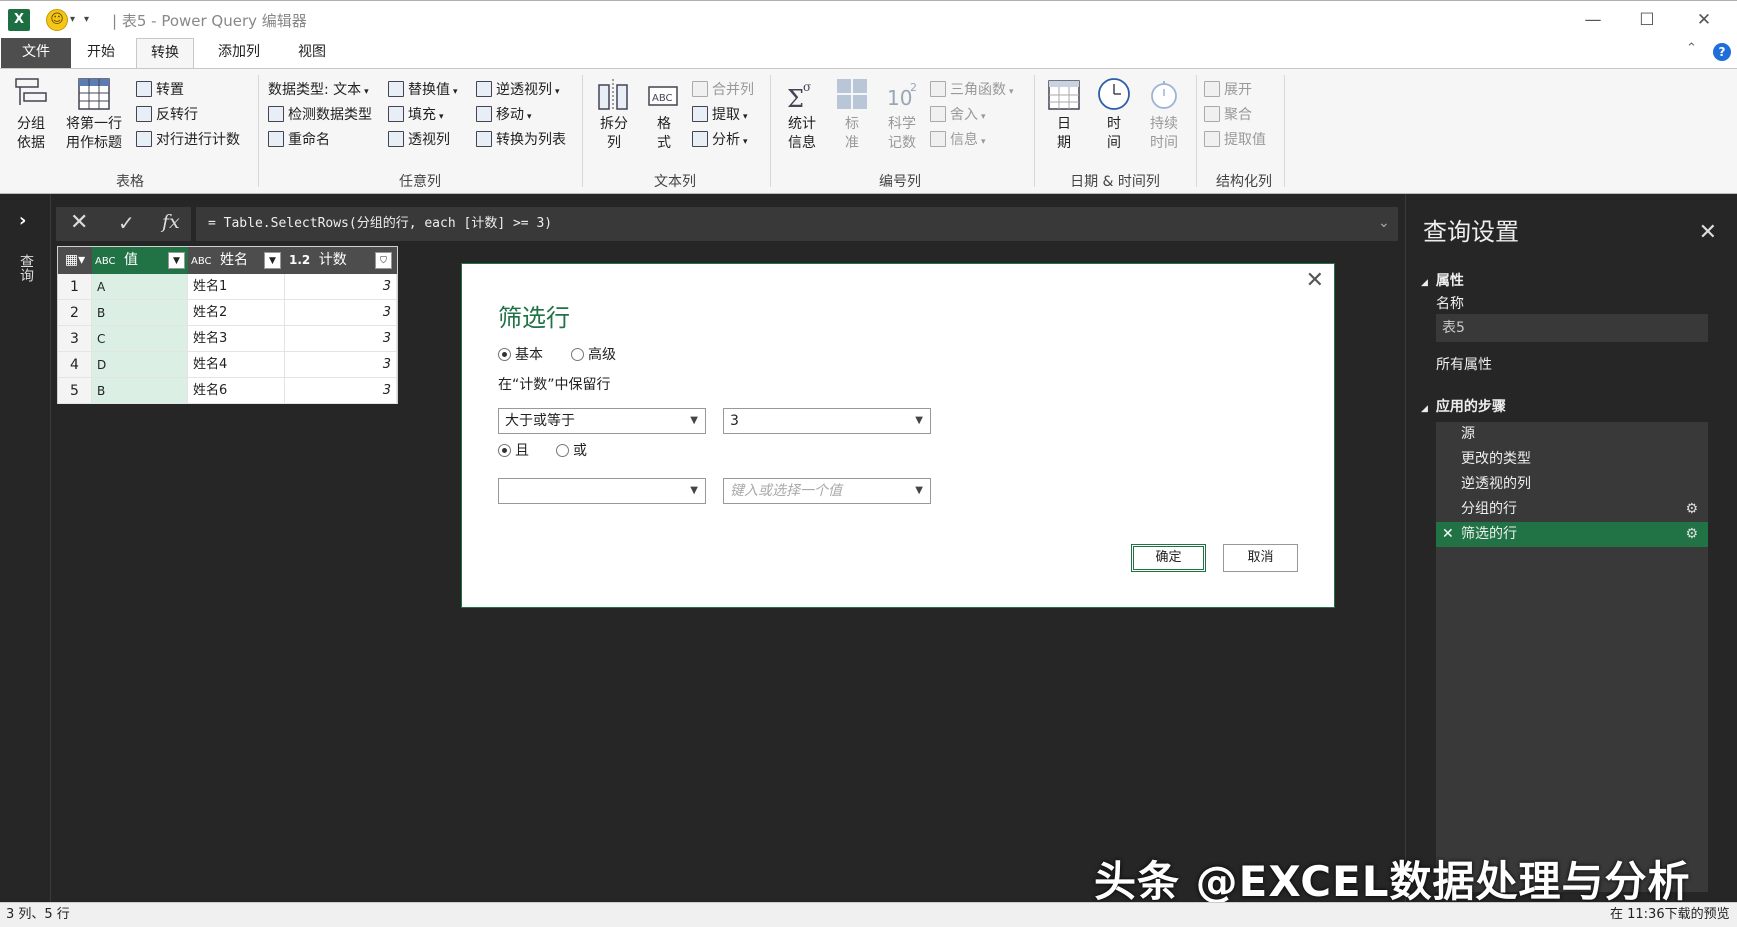 Image resolution: width=1737 pixels, height=927 pixels. Describe the element at coordinates (1647, 20) in the screenshot. I see `maximize-button: ☐` at that location.